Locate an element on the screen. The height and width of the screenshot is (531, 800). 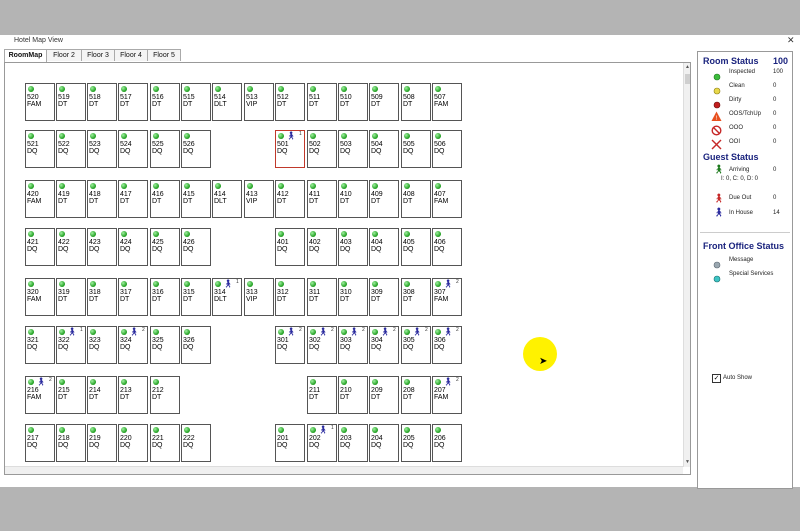
room-tile-418: 418 DT is located at coordinates (102, 199).